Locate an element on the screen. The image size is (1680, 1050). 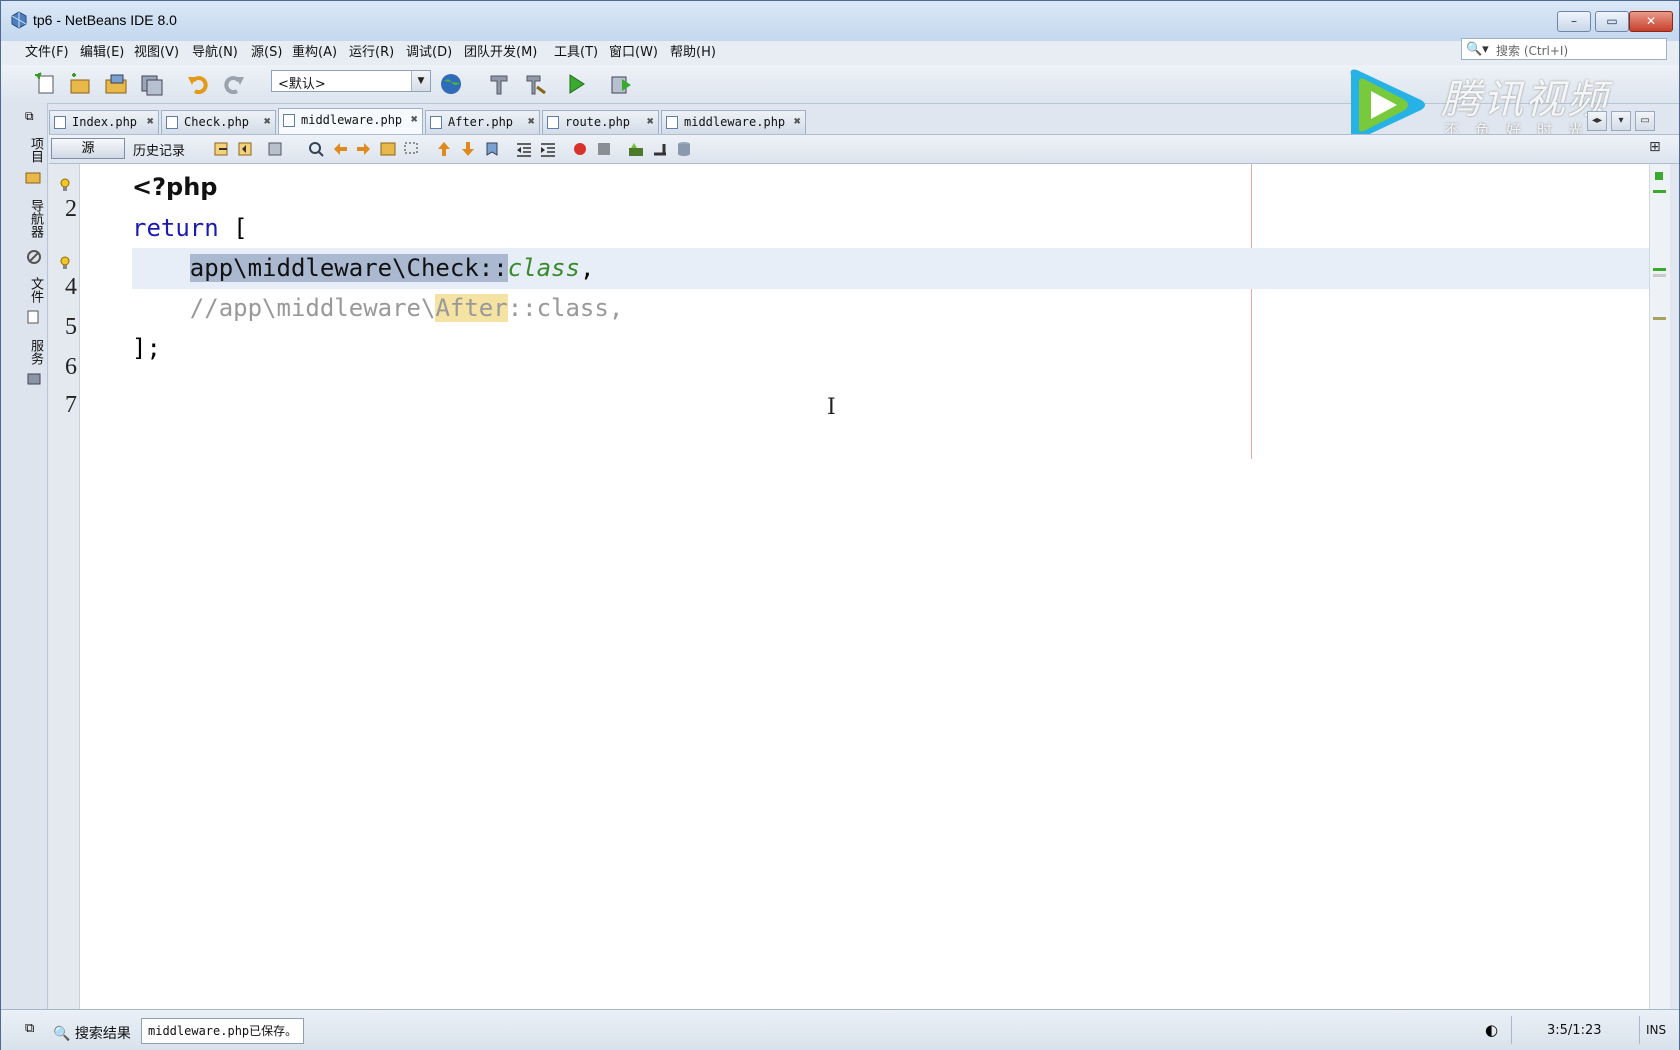
tab-after-php: After.php ✖ is located at coordinates (482, 122).